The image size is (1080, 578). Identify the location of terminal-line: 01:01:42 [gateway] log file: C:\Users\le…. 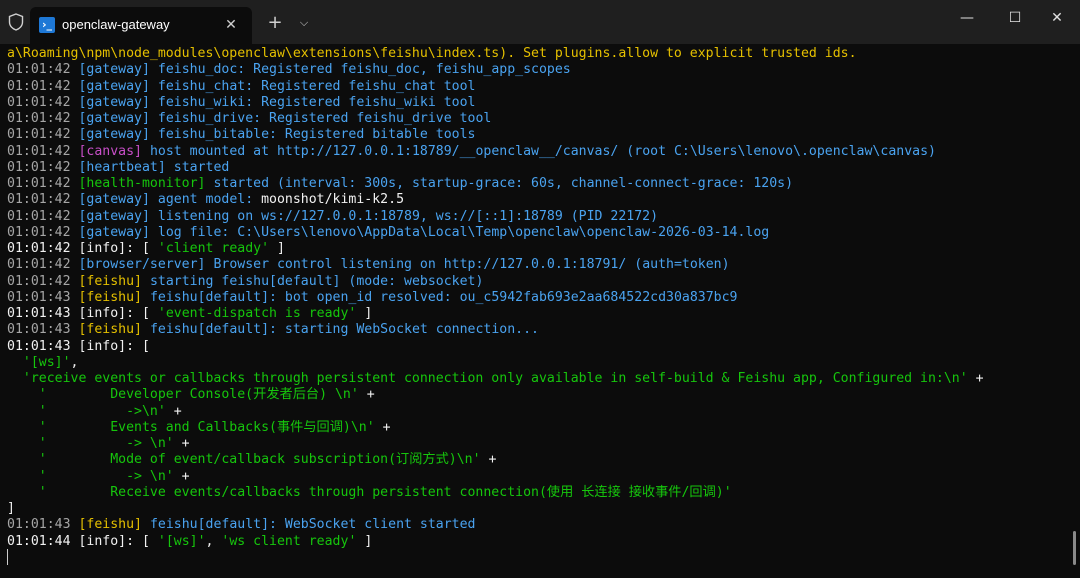
(495, 233).